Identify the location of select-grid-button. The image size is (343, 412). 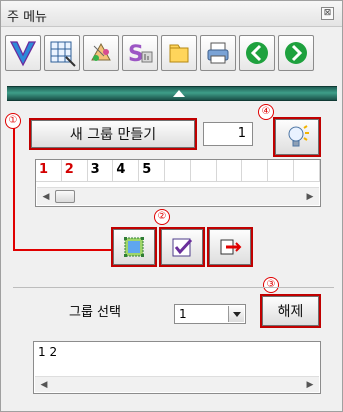
(134, 247).